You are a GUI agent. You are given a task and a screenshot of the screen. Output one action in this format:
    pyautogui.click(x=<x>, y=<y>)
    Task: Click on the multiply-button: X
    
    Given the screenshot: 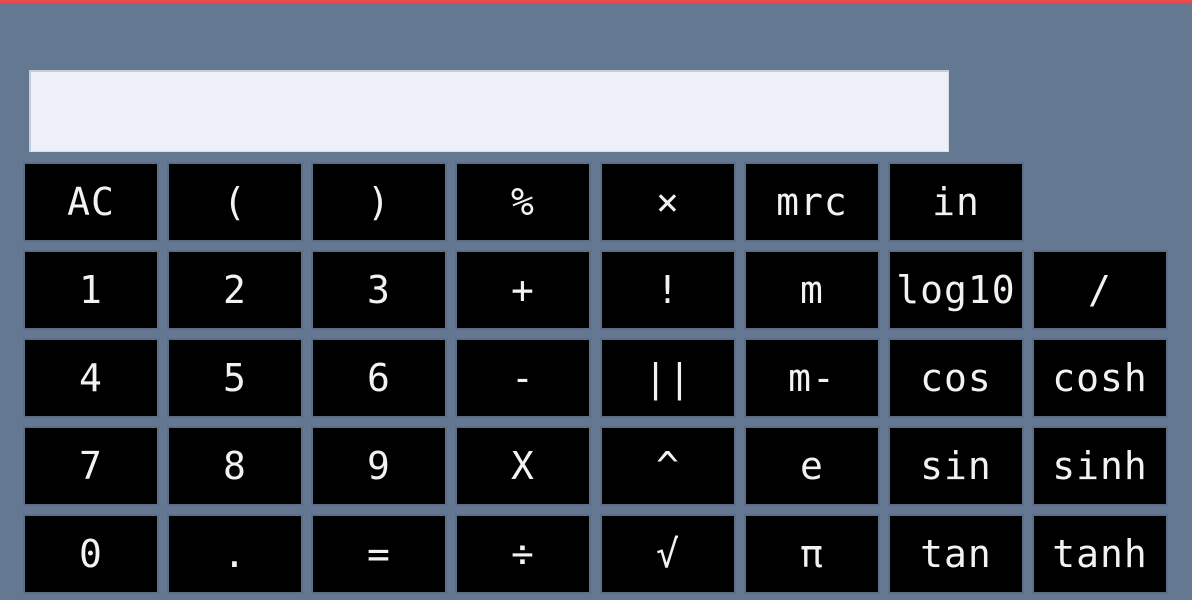 What is the action you would take?
    pyautogui.click(x=523, y=466)
    